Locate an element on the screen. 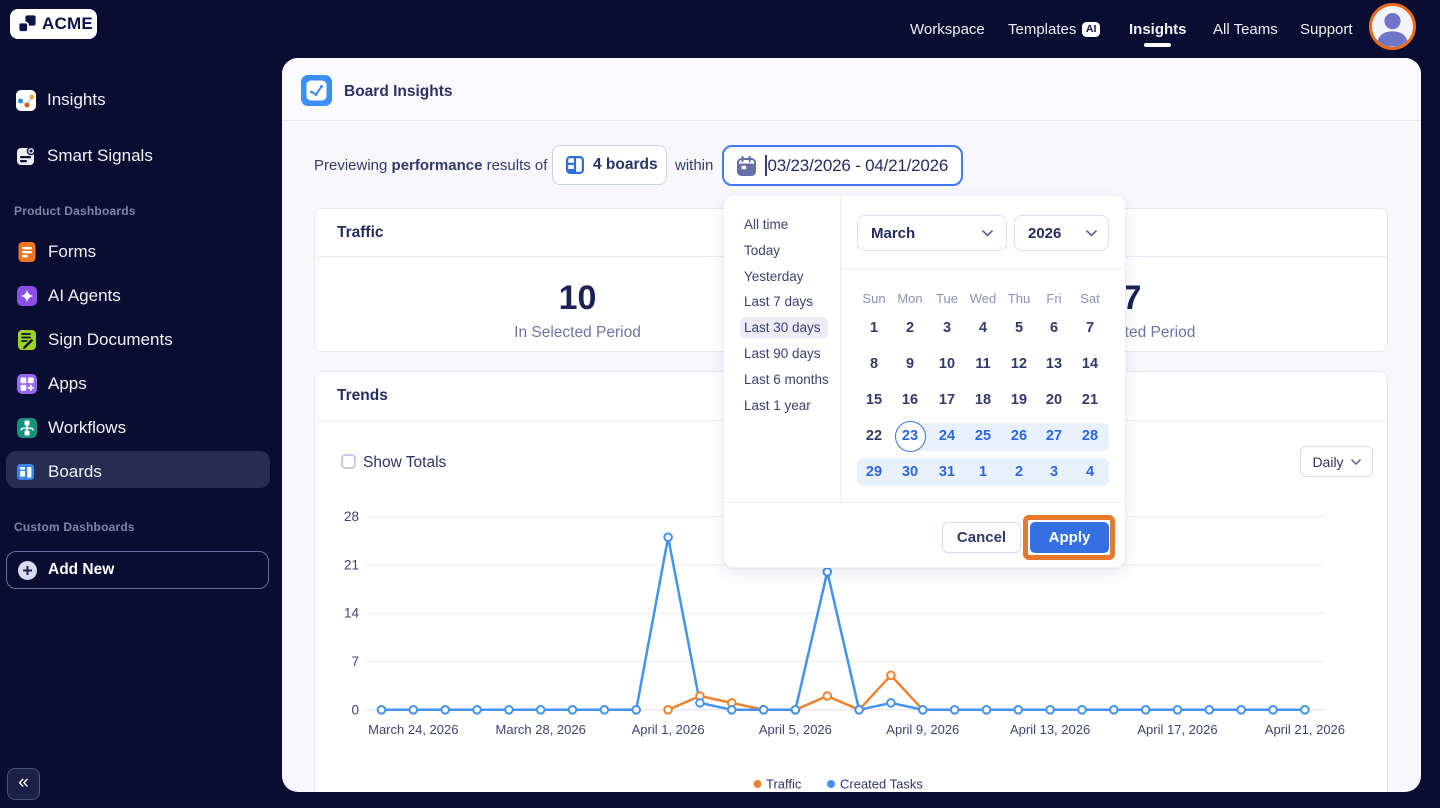 This screenshot has height=808, width=1440. svg-text: 0 is located at coordinates (355, 709).